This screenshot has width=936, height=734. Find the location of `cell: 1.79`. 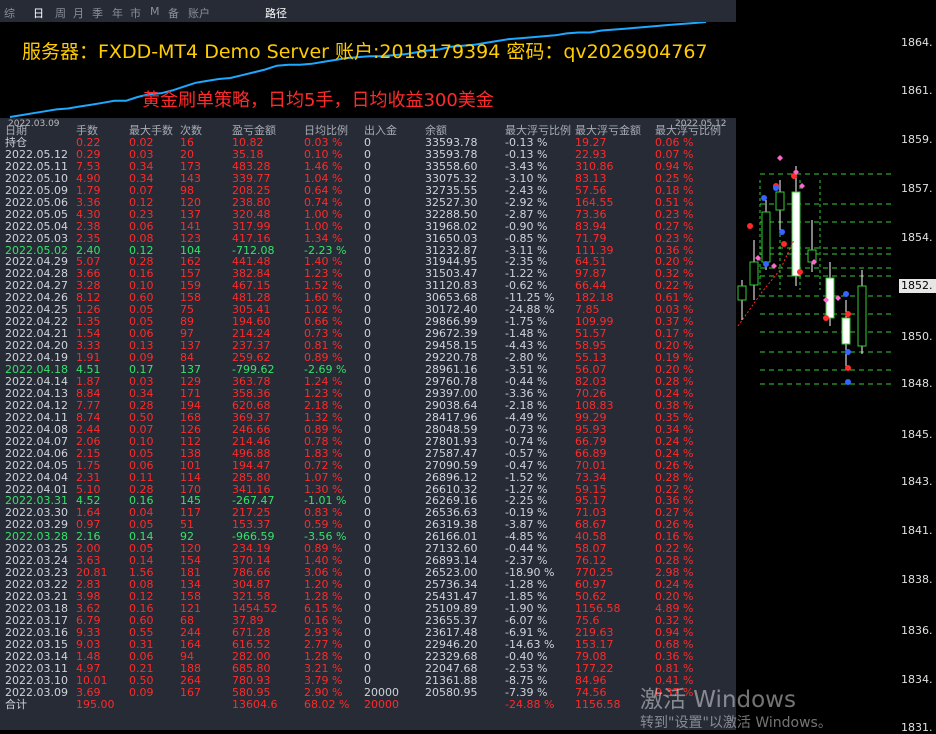

cell: 1.79 is located at coordinates (88, 190).